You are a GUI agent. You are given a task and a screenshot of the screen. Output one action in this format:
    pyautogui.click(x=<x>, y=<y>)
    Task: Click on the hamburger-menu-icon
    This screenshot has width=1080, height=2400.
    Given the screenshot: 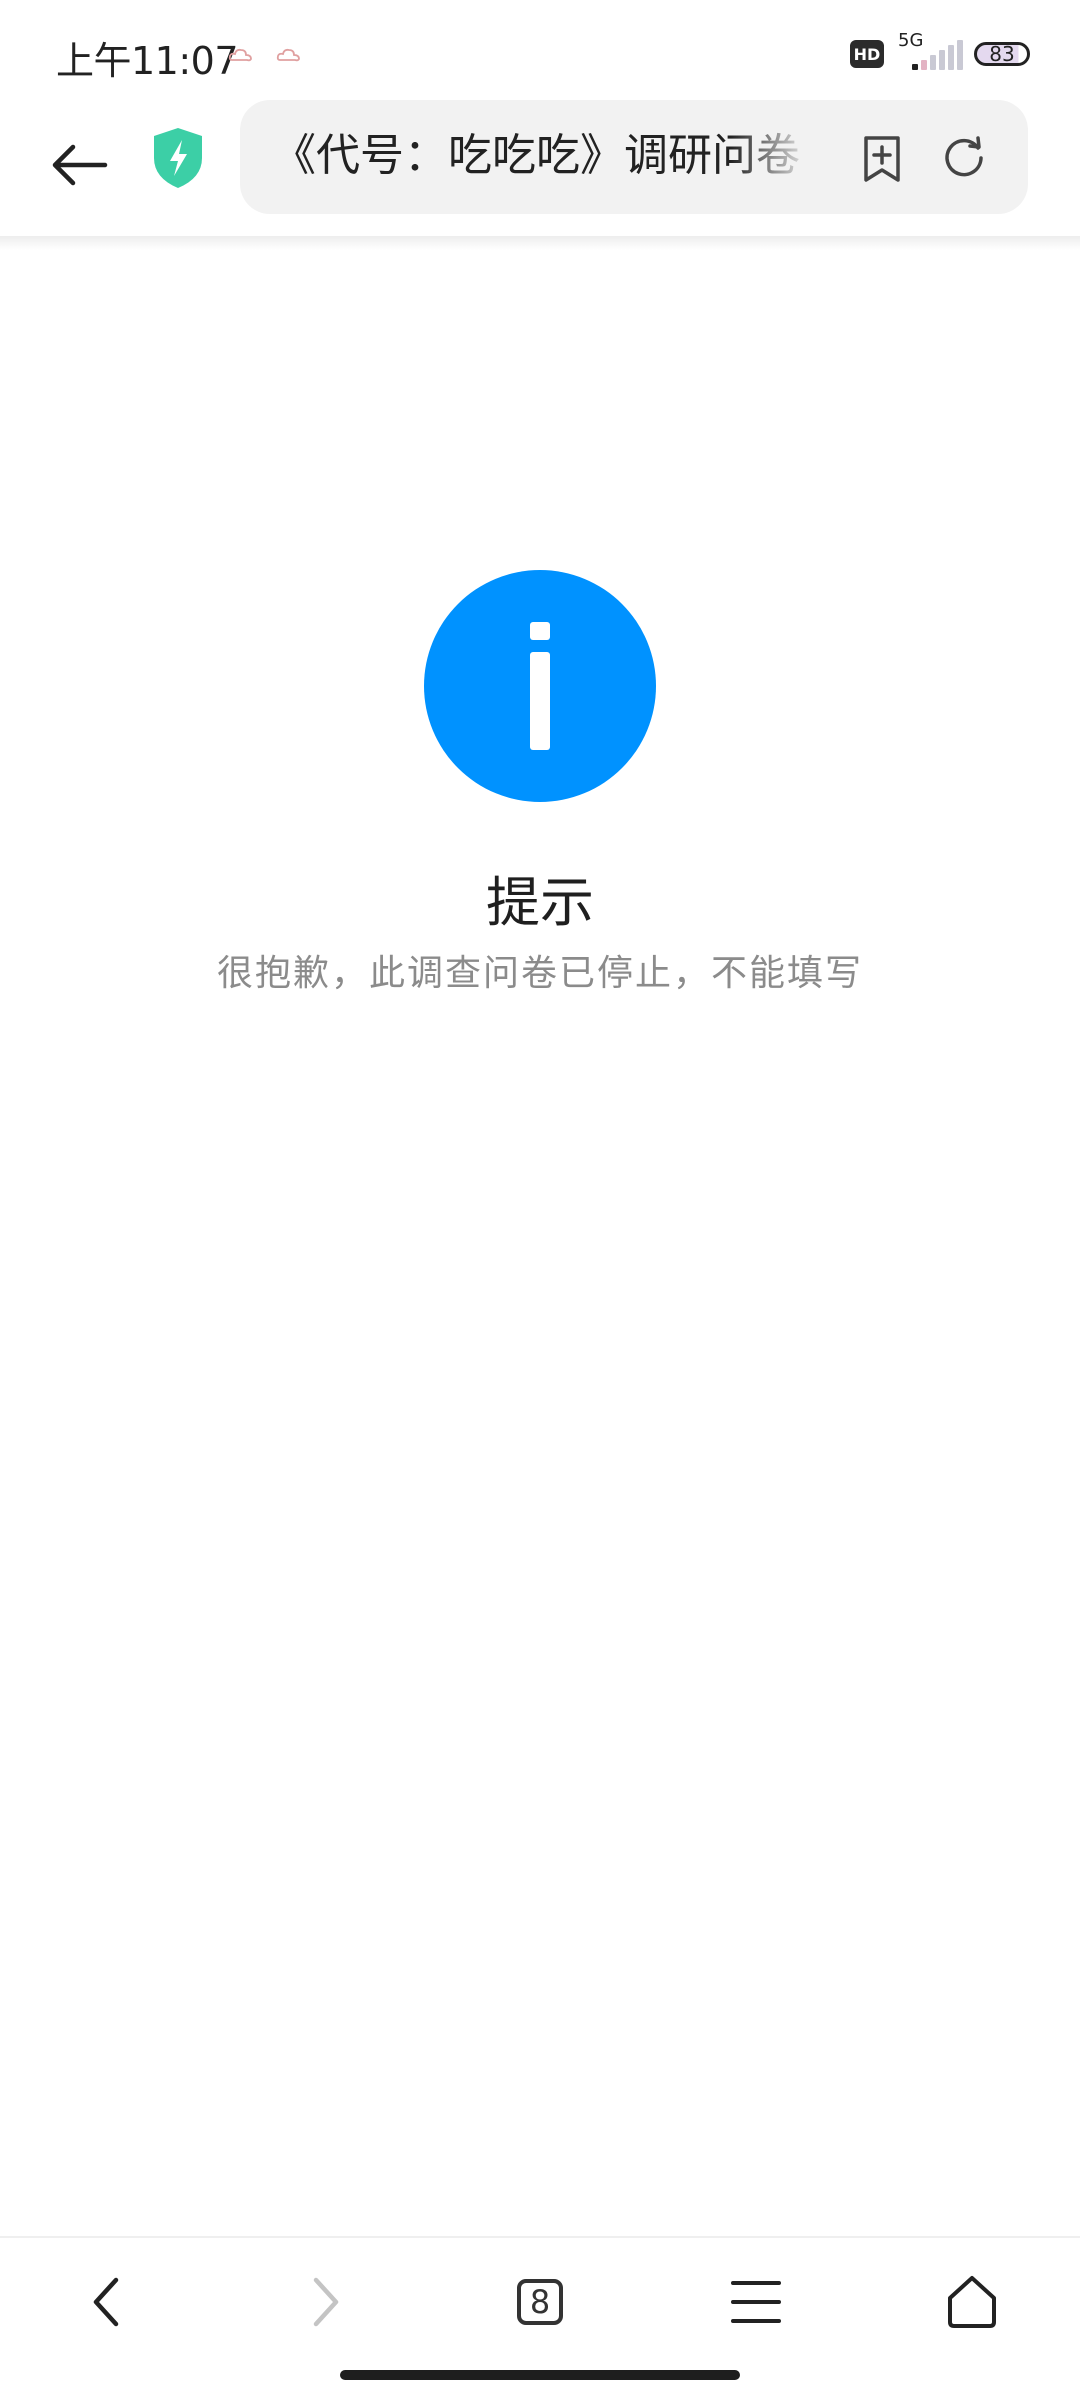 What is the action you would take?
    pyautogui.click(x=756, y=2302)
    